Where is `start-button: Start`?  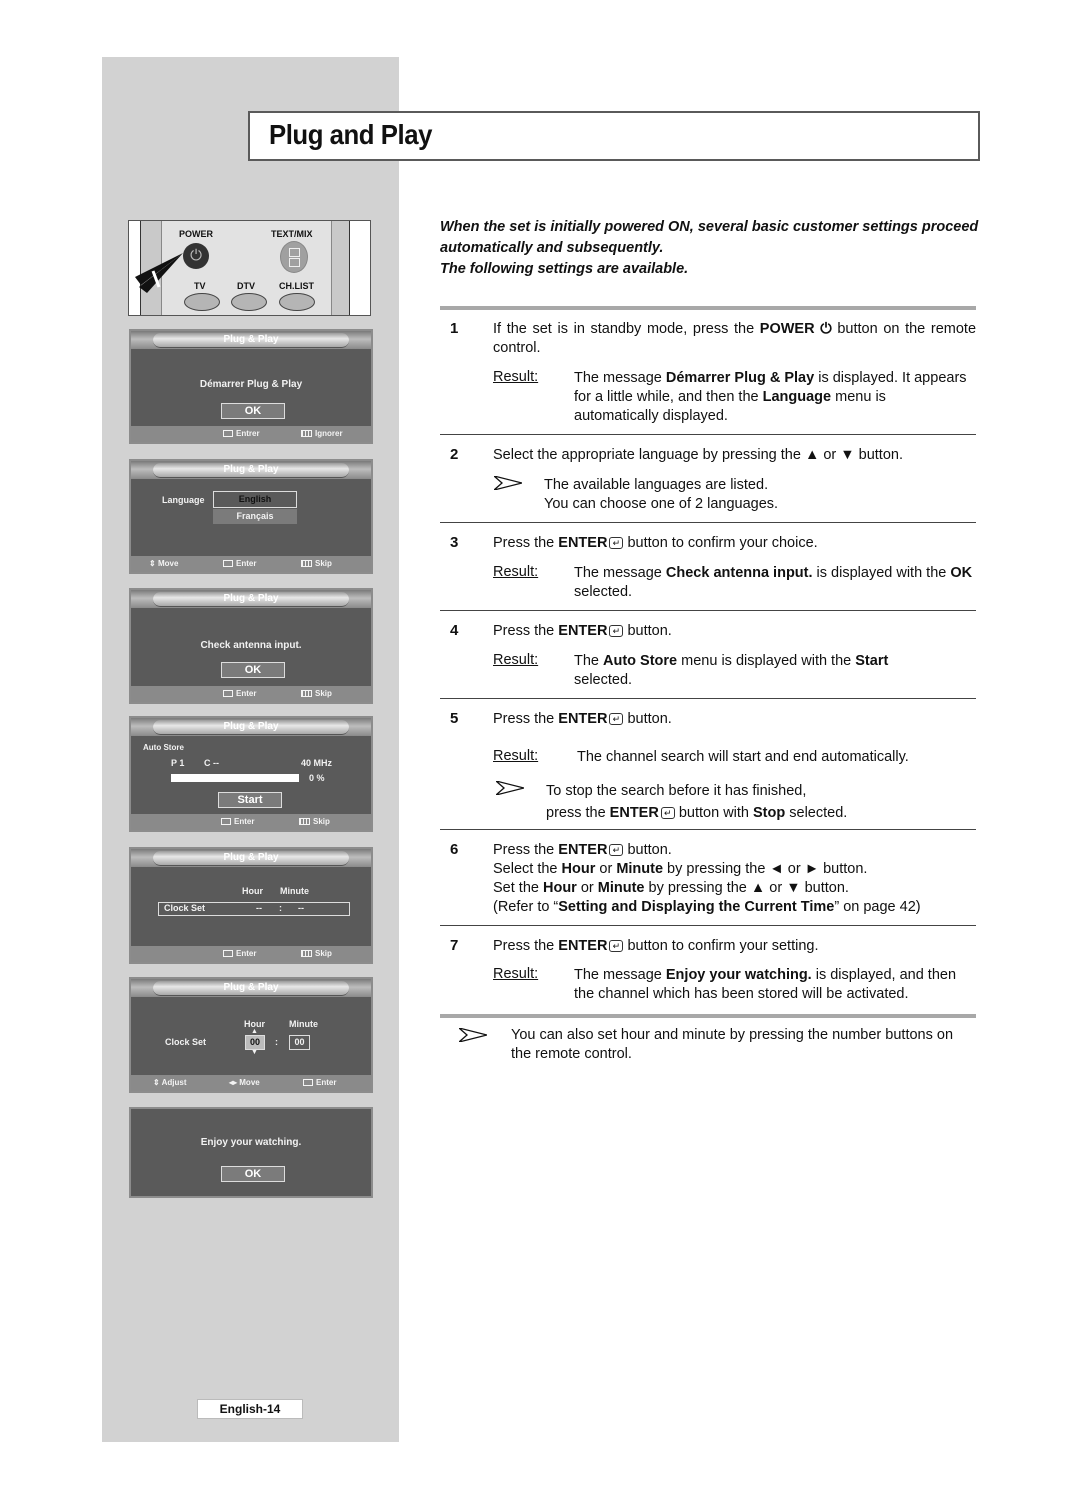 start-button: Start is located at coordinates (250, 800).